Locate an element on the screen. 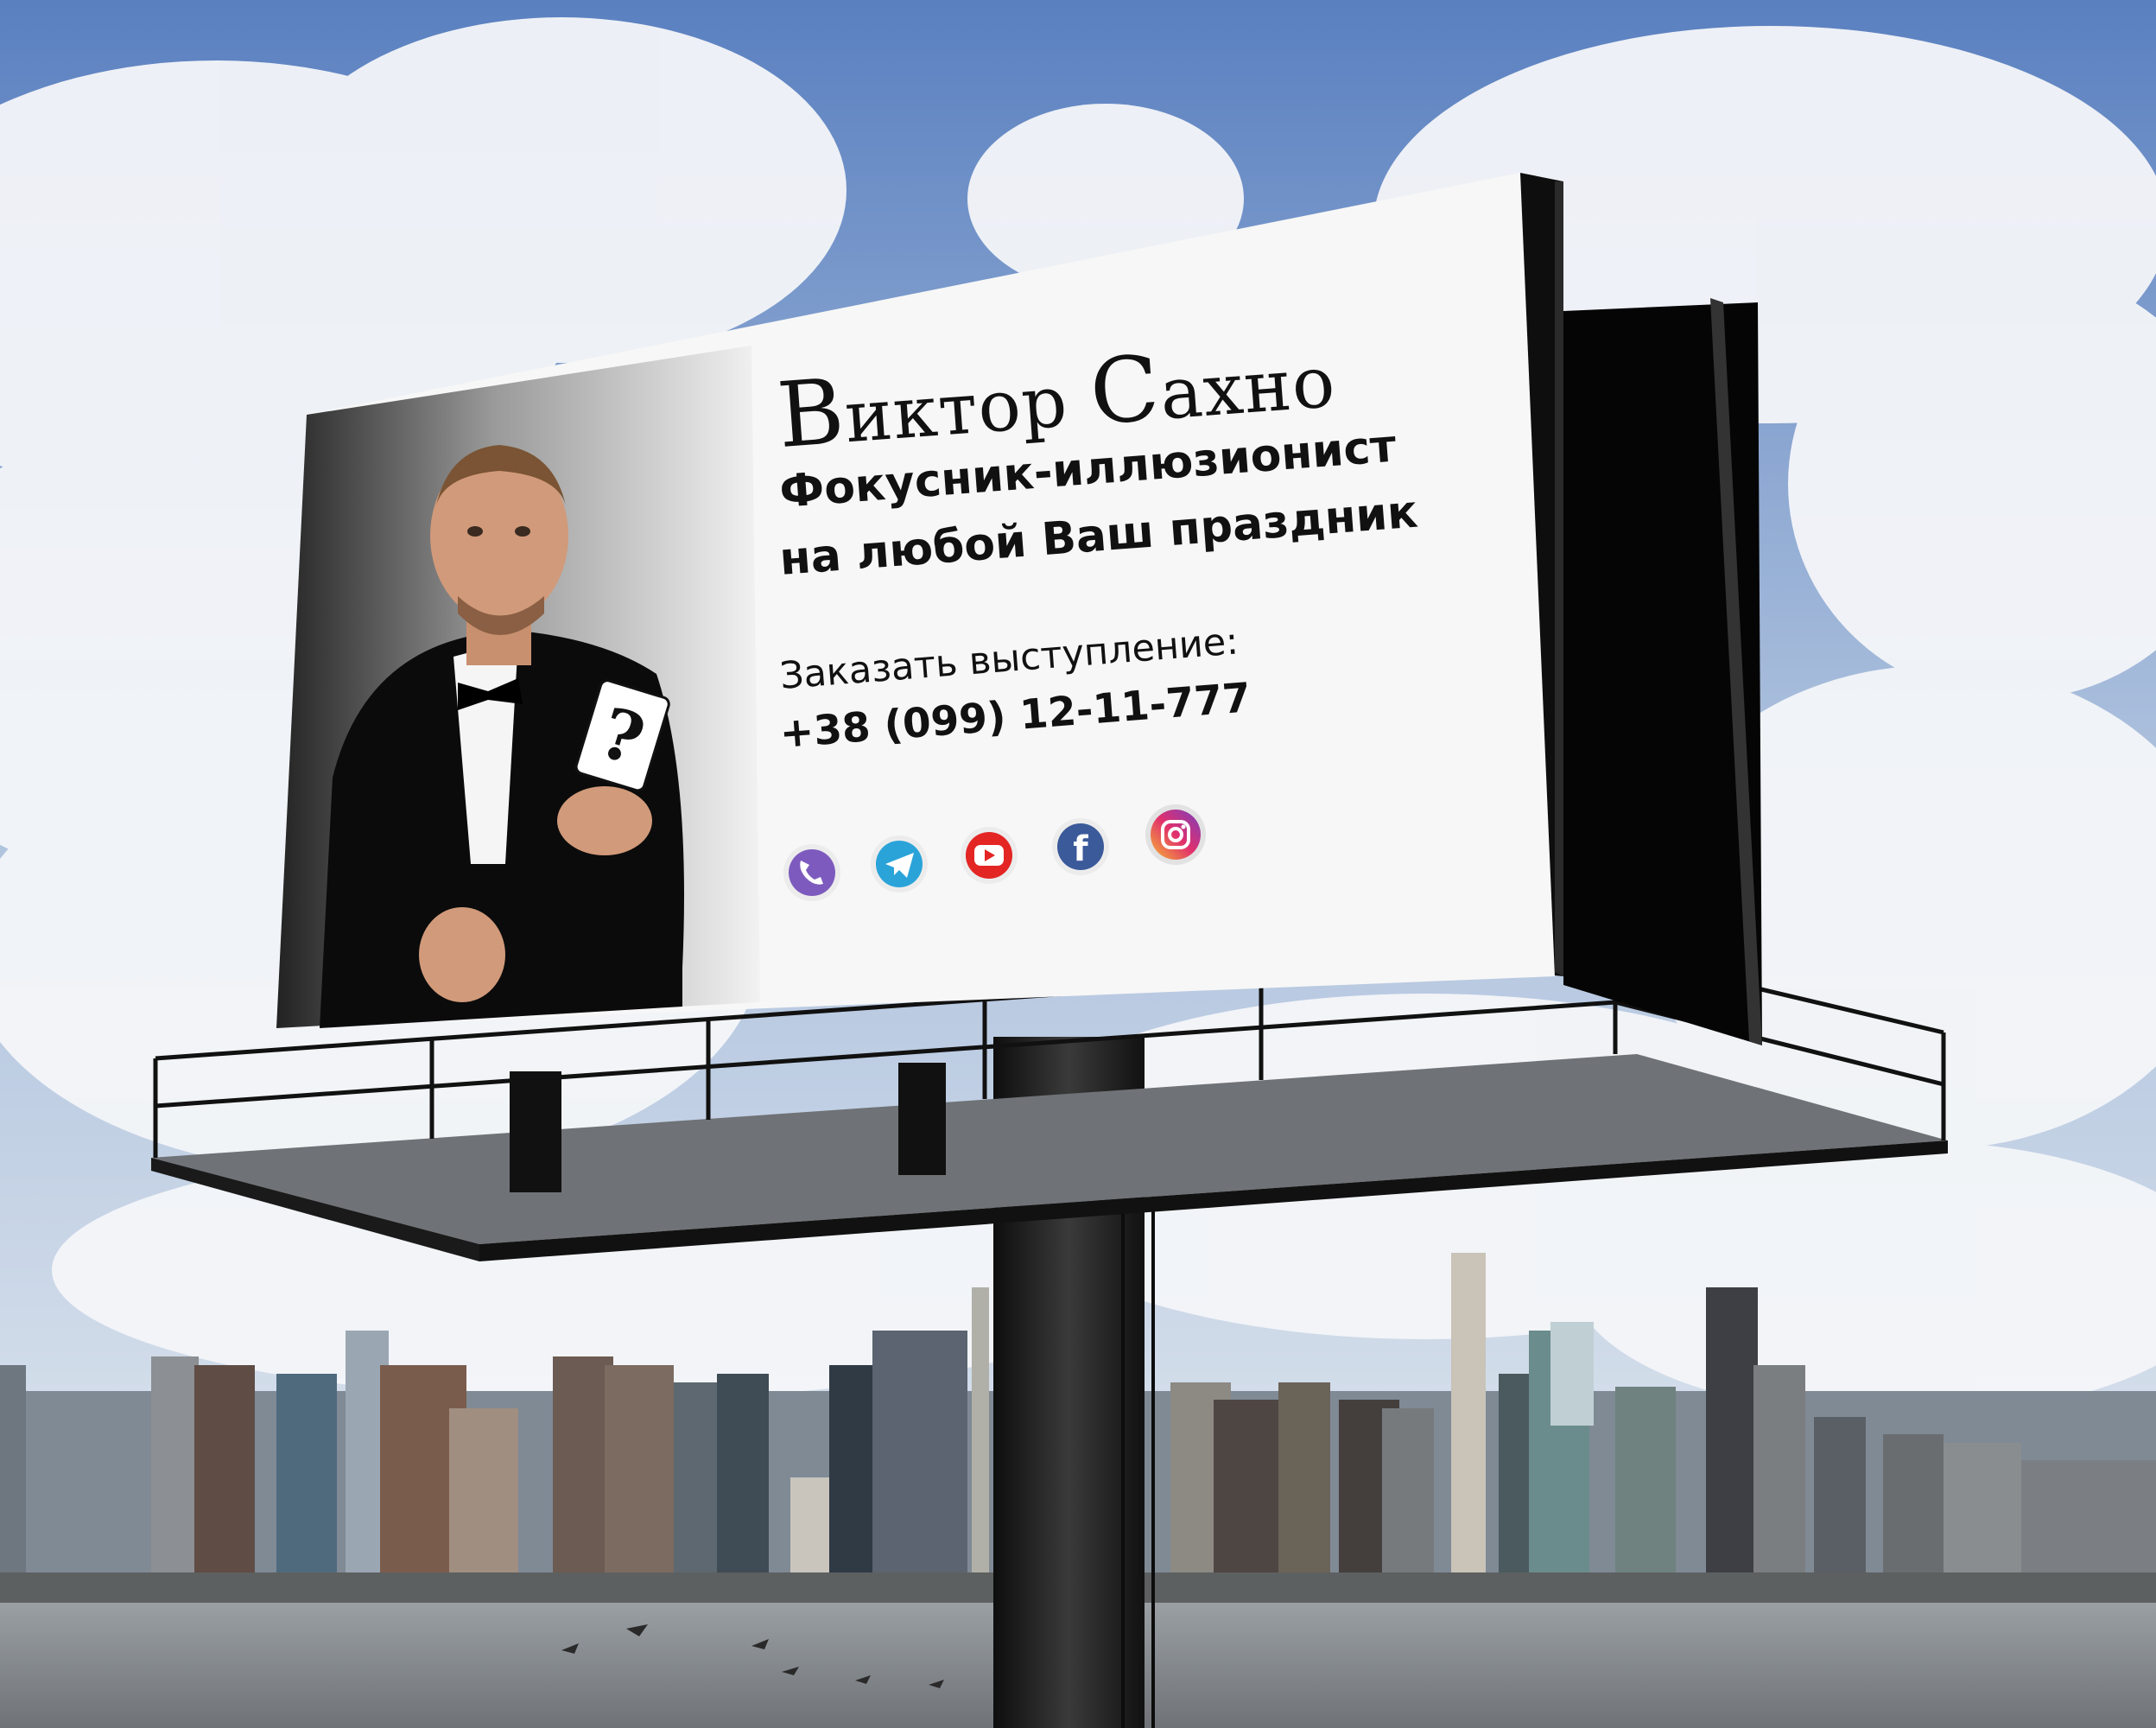  youtube-icon is located at coordinates (990, 855).